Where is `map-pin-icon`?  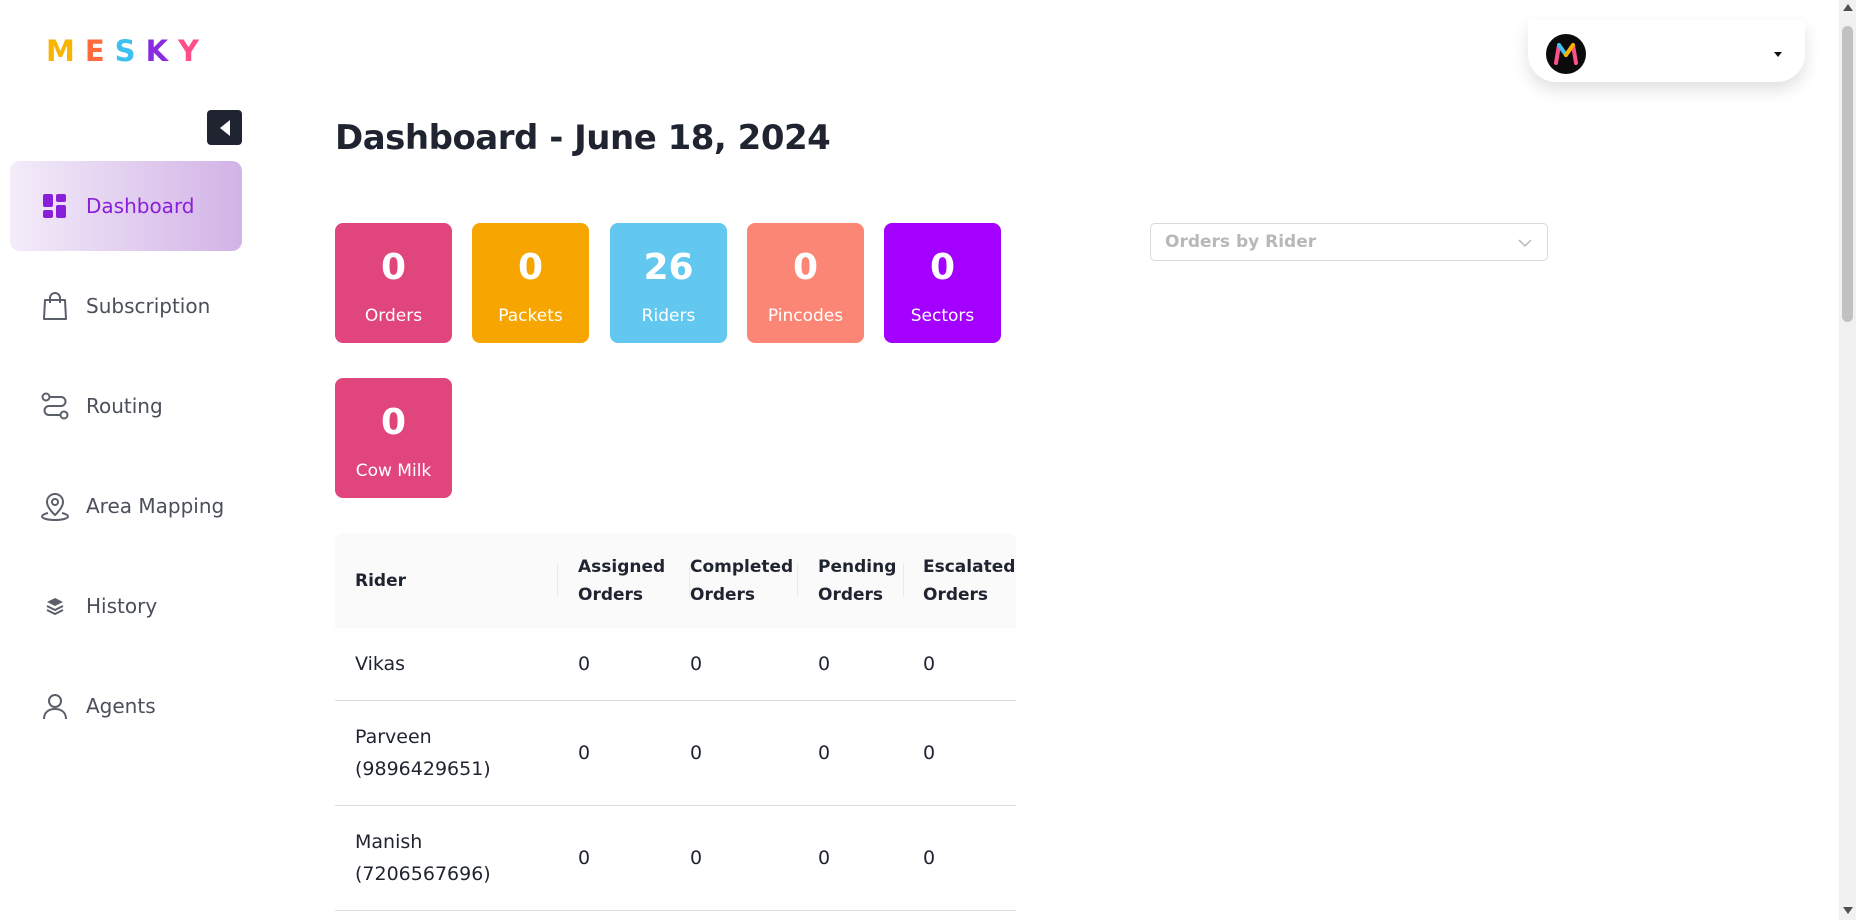
map-pin-icon is located at coordinates (55, 506).